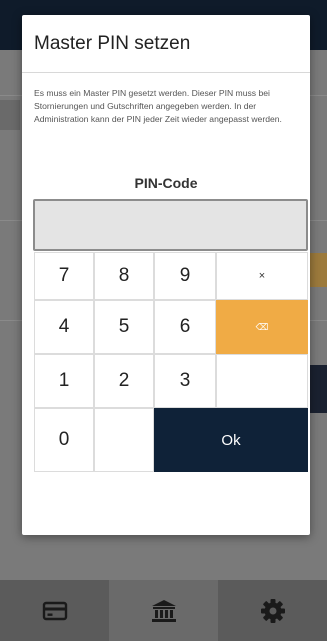 This screenshot has width=327, height=641. I want to click on key-5: 5, so click(124, 327).